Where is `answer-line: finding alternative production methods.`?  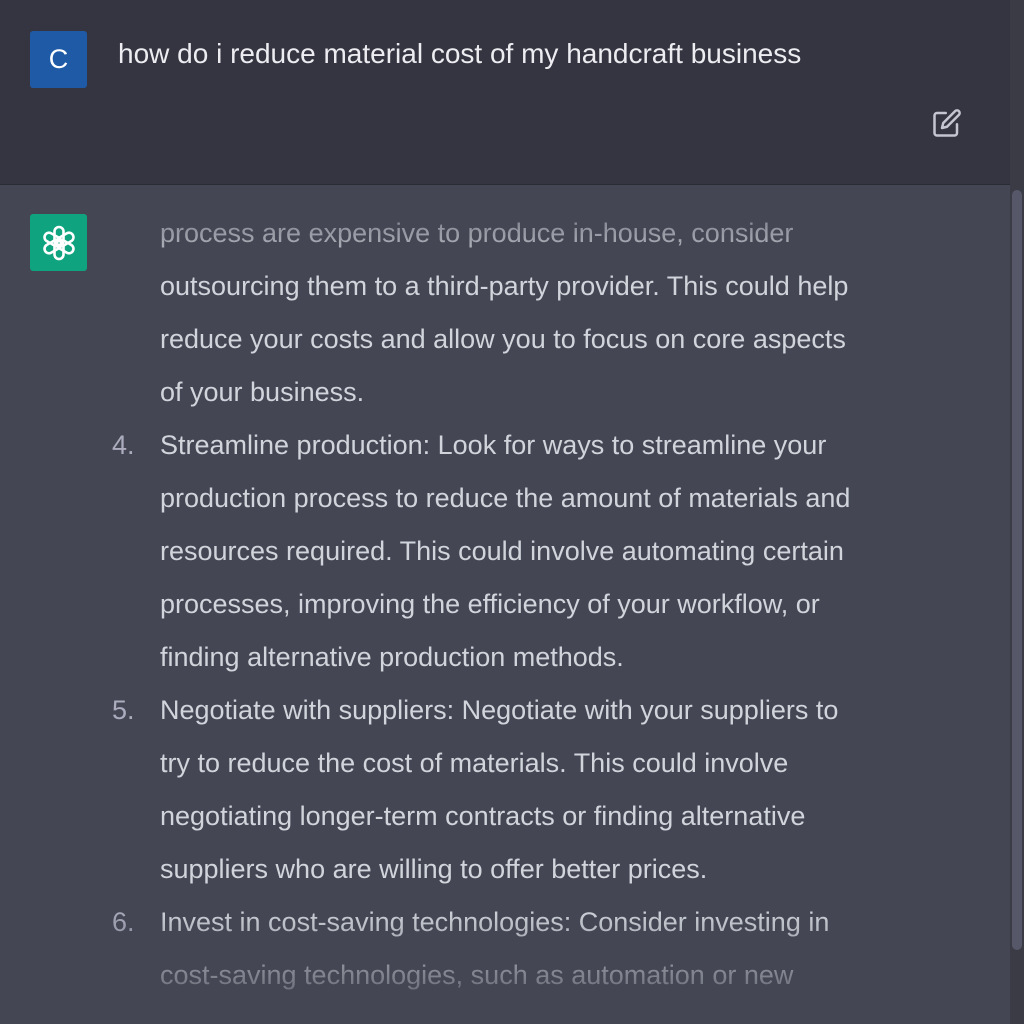
answer-line: finding alternative production methods. is located at coordinates (392, 657).